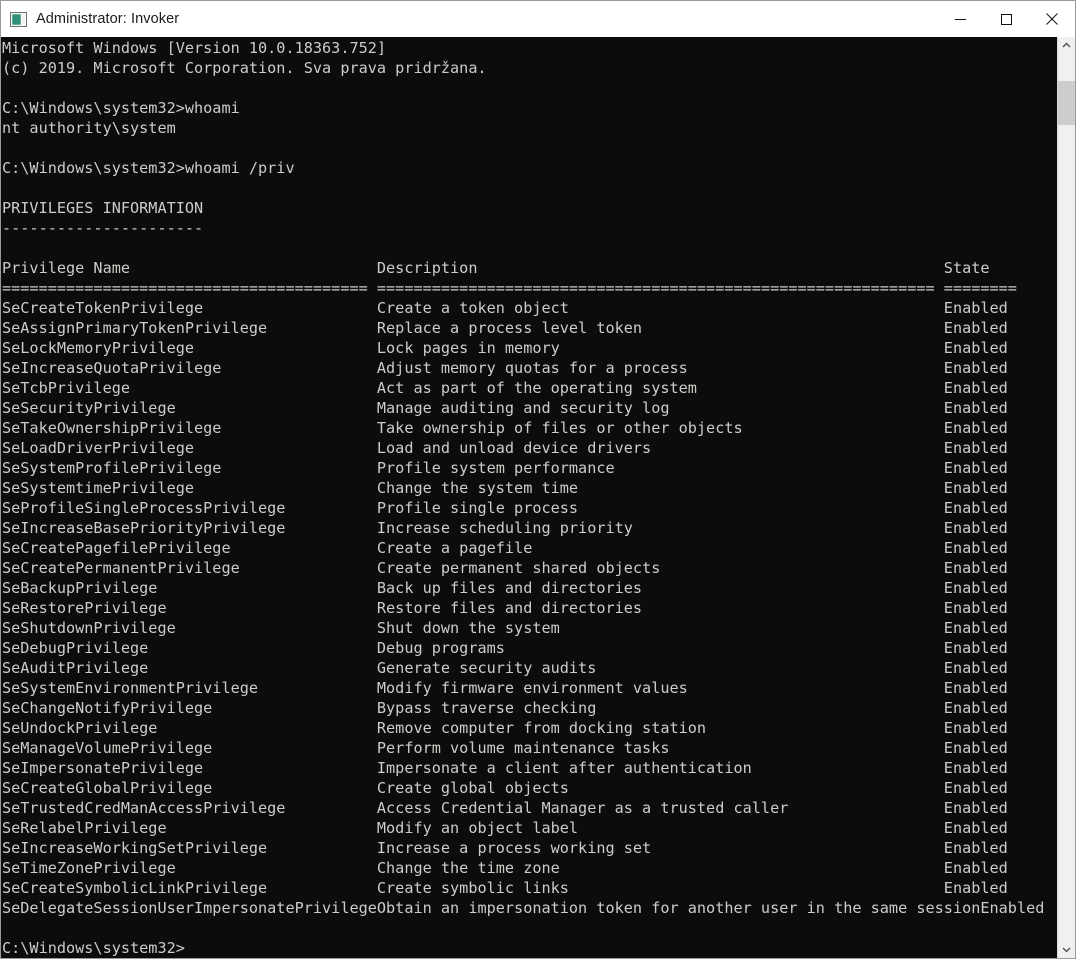 Image resolution: width=1076 pixels, height=959 pixels. I want to click on maximize-icon, so click(1006, 19).